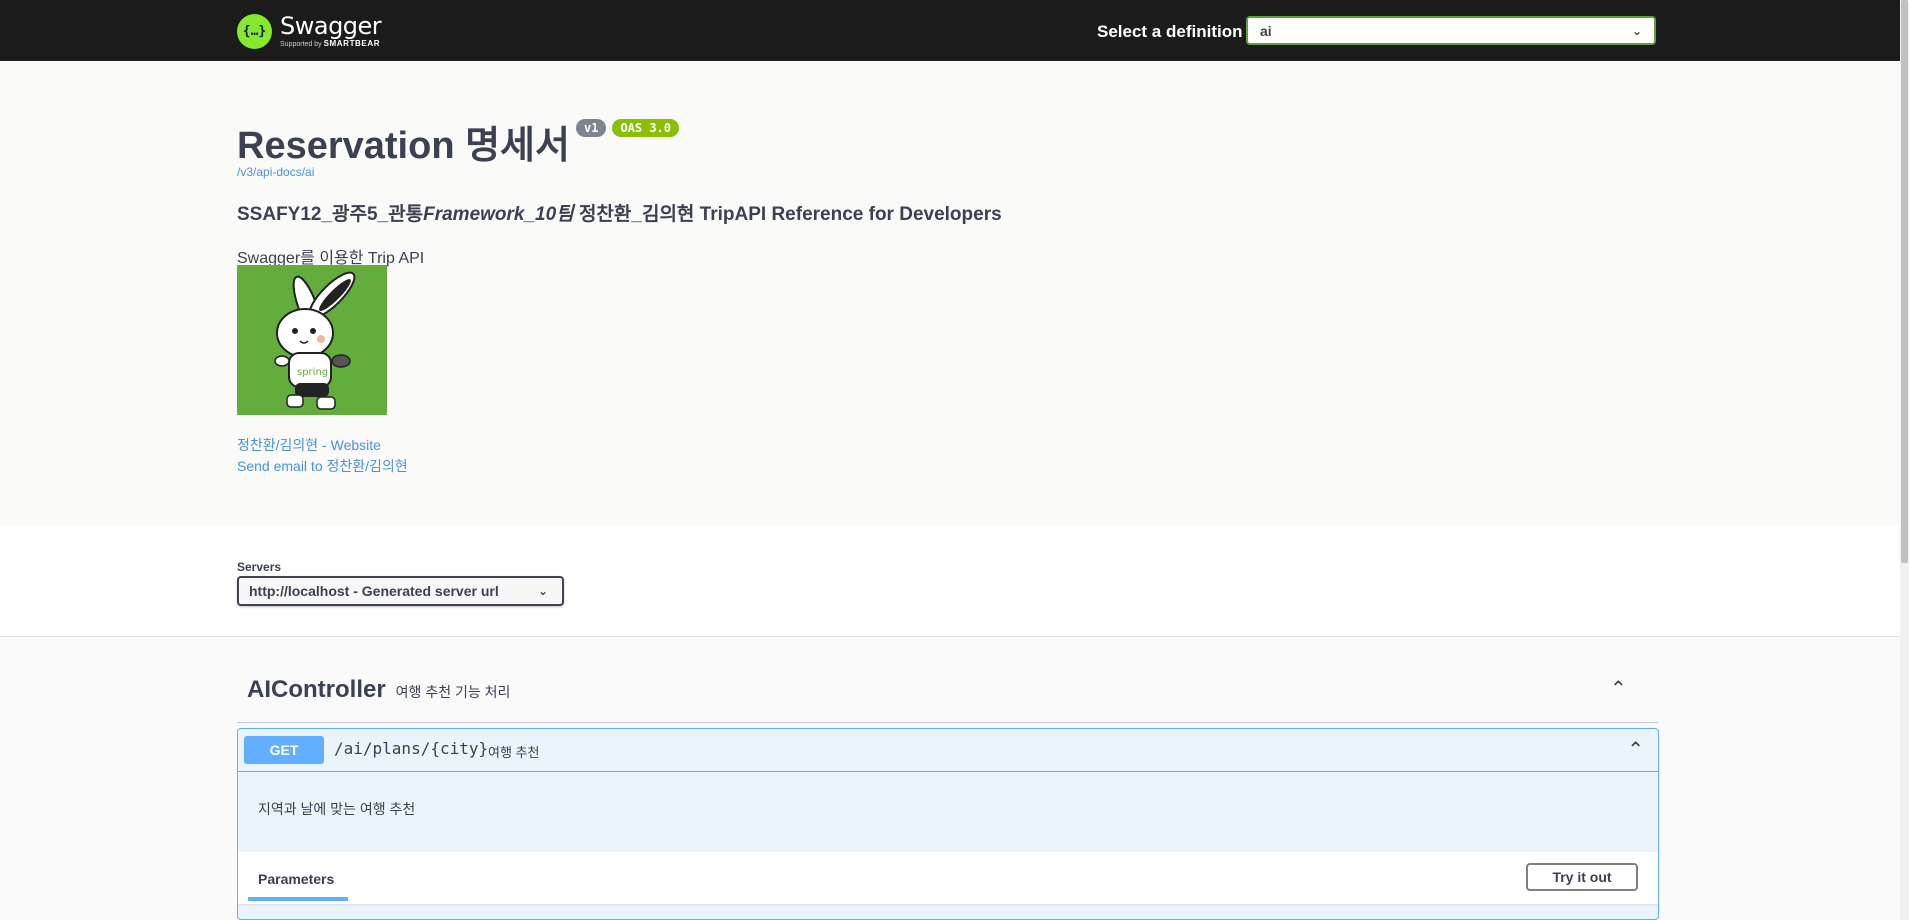  I want to click on tag-header: AIController 여행 추천 기능 처리, so click(378, 690).